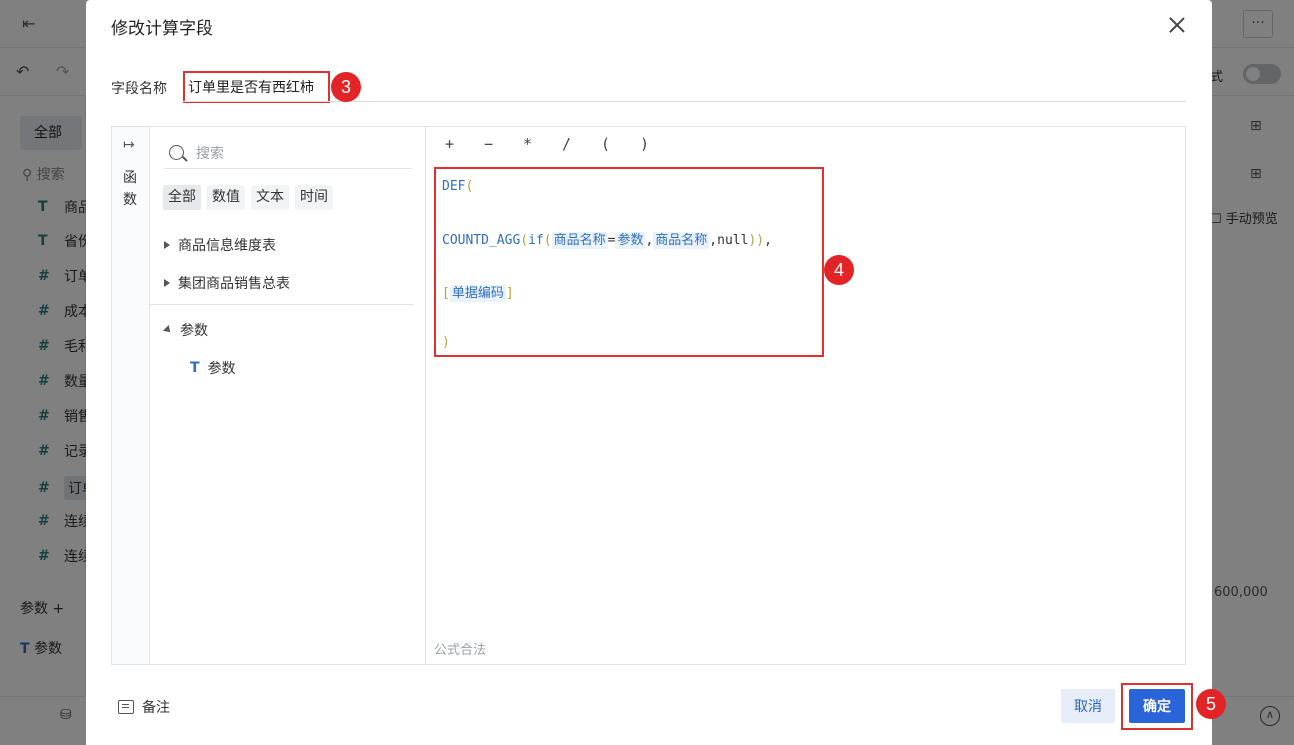 The height and width of the screenshot is (745, 1294). What do you see at coordinates (43, 174) in the screenshot?
I see `field-search: ⚲ 搜索` at bounding box center [43, 174].